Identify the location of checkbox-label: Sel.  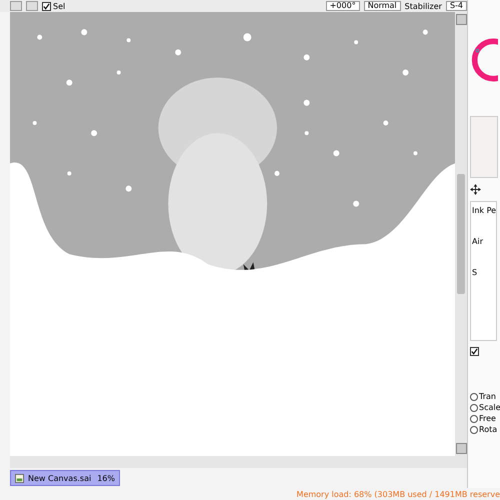
(59, 6).